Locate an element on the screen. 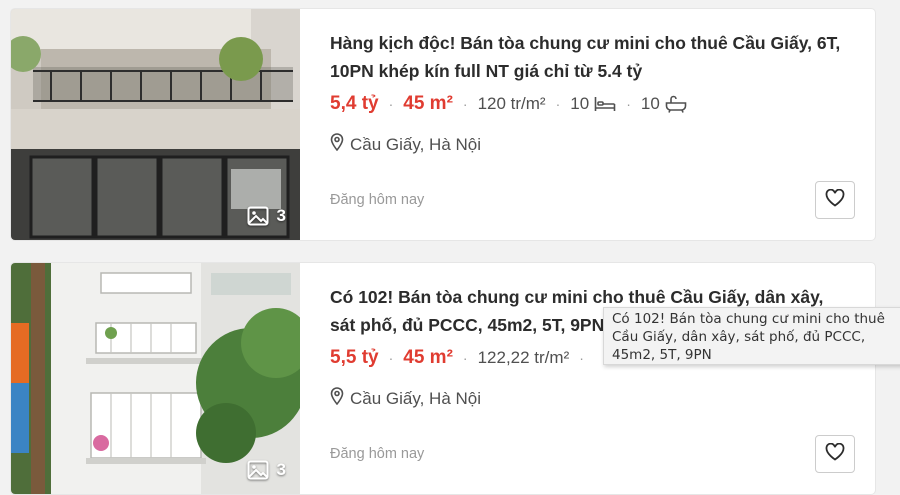  listing-meta: 5,4 tỷ · 45 m² · 120 tr/m² · 10 · 10 is located at coordinates (508, 104).